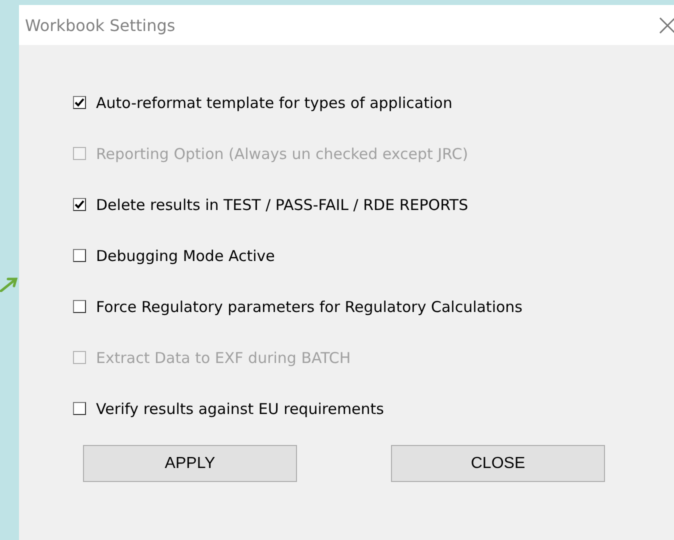 The image size is (674, 540). Describe the element at coordinates (100, 25) in the screenshot. I see `window-title: Workbook Settings` at that location.